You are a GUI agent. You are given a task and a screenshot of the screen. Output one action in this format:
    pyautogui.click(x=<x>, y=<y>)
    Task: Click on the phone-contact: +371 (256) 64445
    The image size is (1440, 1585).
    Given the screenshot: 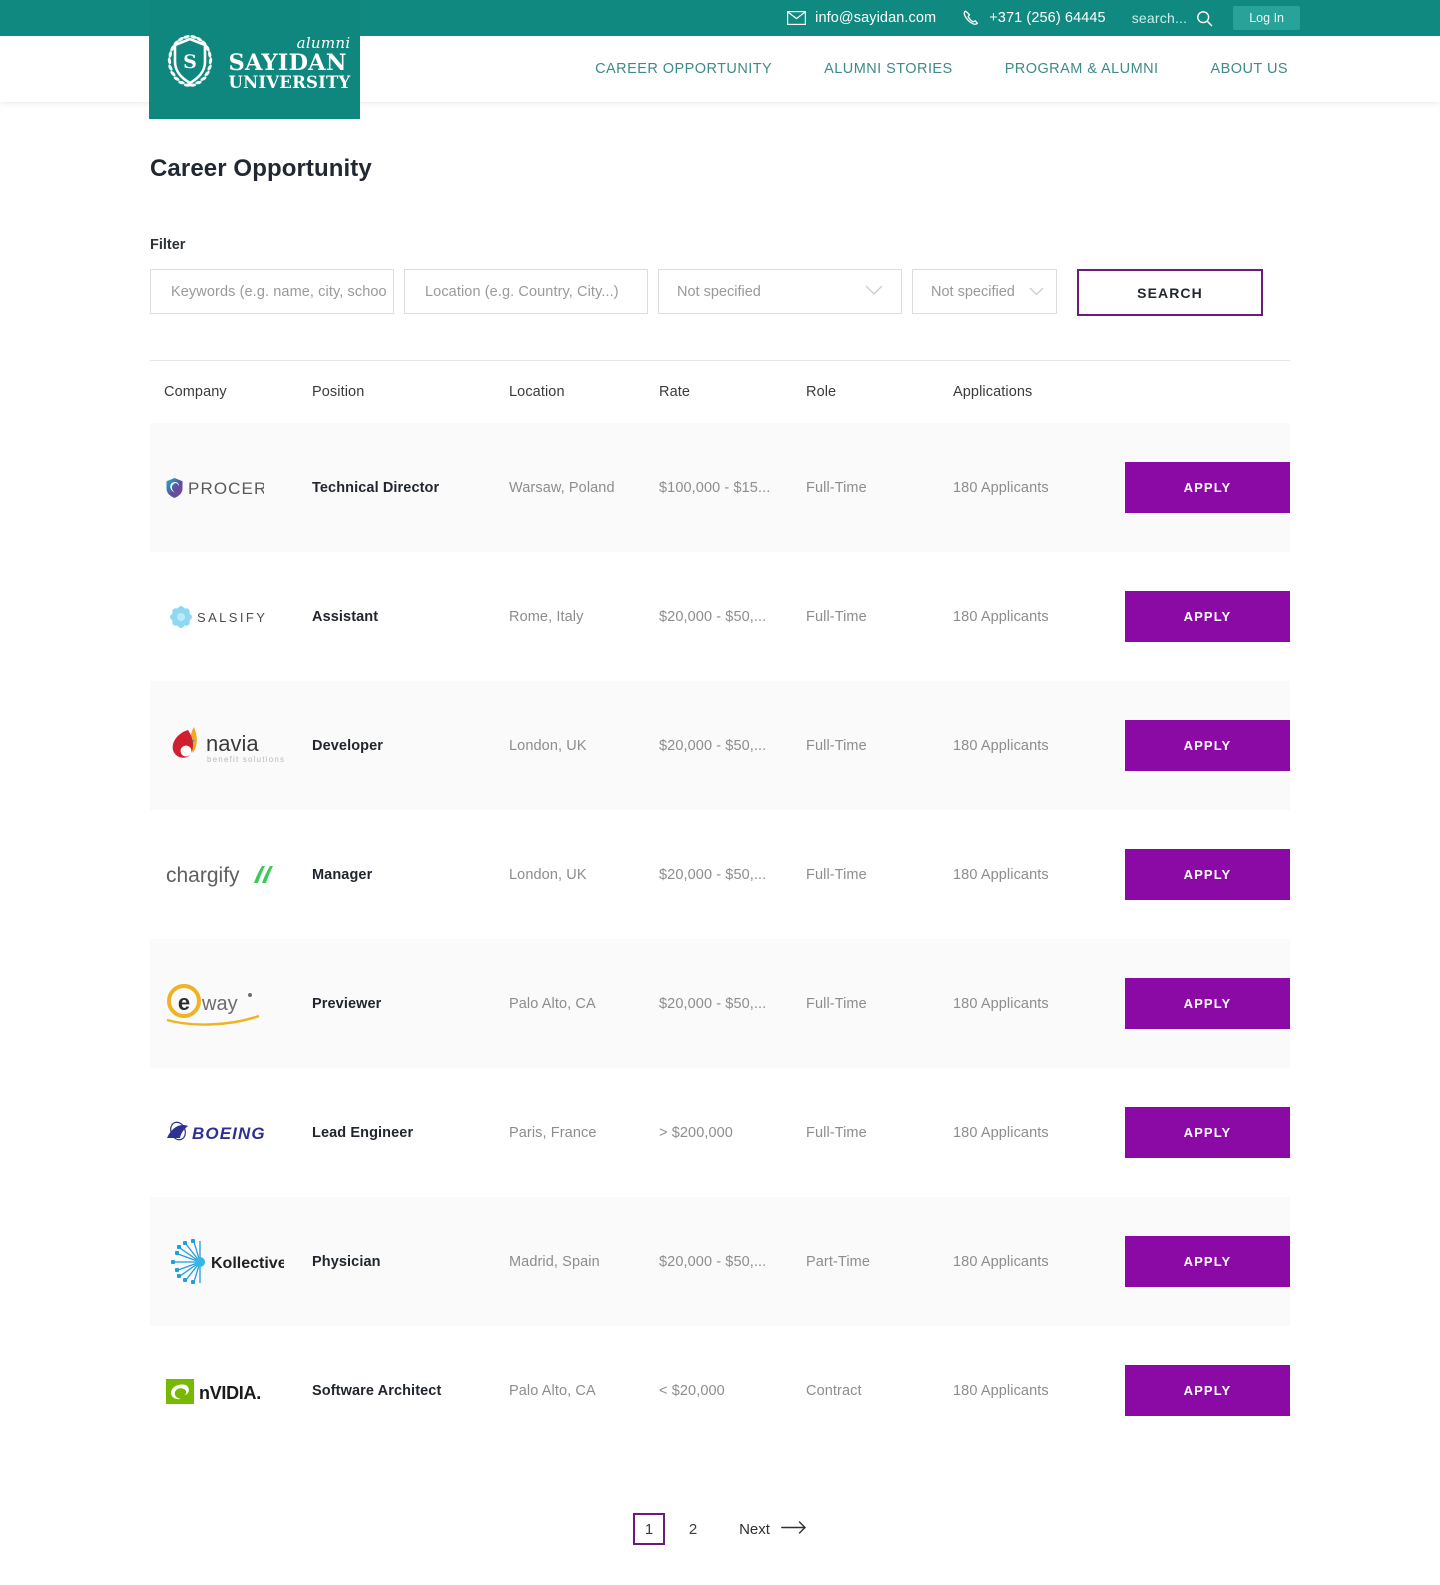 What is the action you would take?
    pyautogui.click(x=1034, y=18)
    